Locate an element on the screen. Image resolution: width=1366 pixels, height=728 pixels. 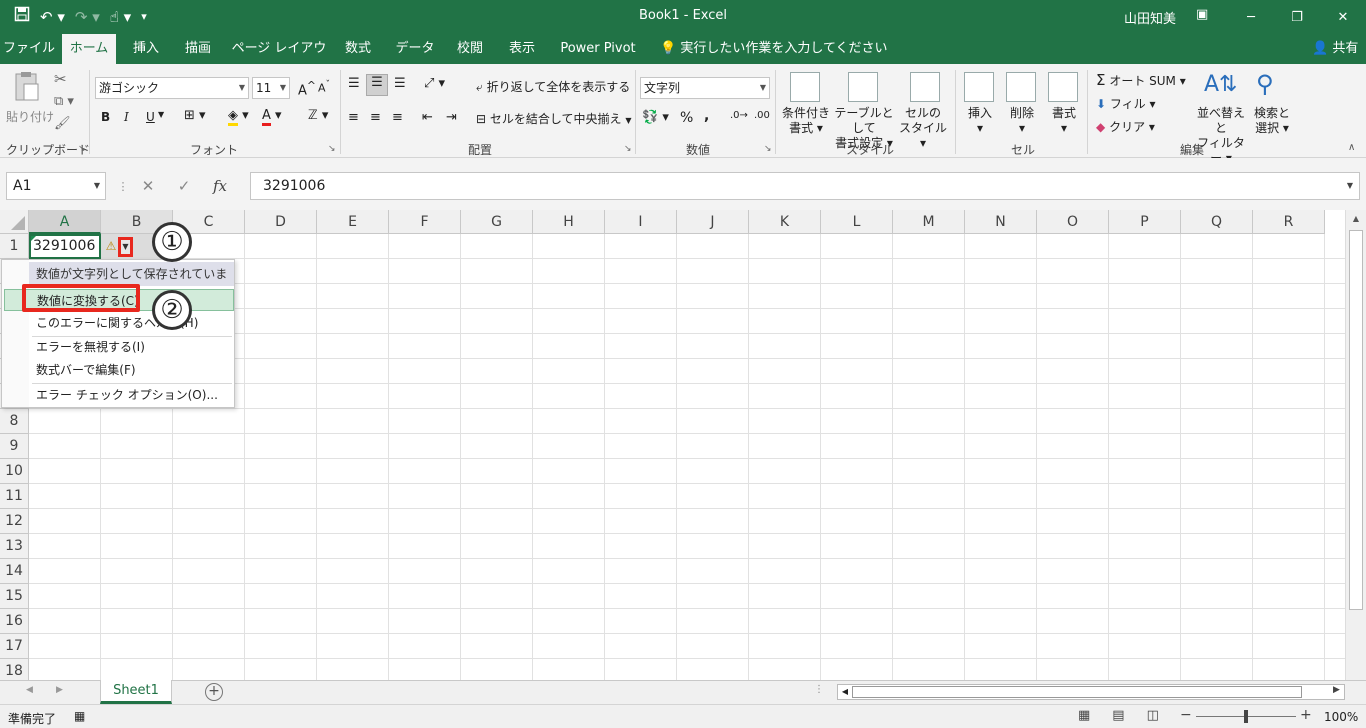
expand-formula-bar-icon: ▼ is located at coordinates (1350, 186).